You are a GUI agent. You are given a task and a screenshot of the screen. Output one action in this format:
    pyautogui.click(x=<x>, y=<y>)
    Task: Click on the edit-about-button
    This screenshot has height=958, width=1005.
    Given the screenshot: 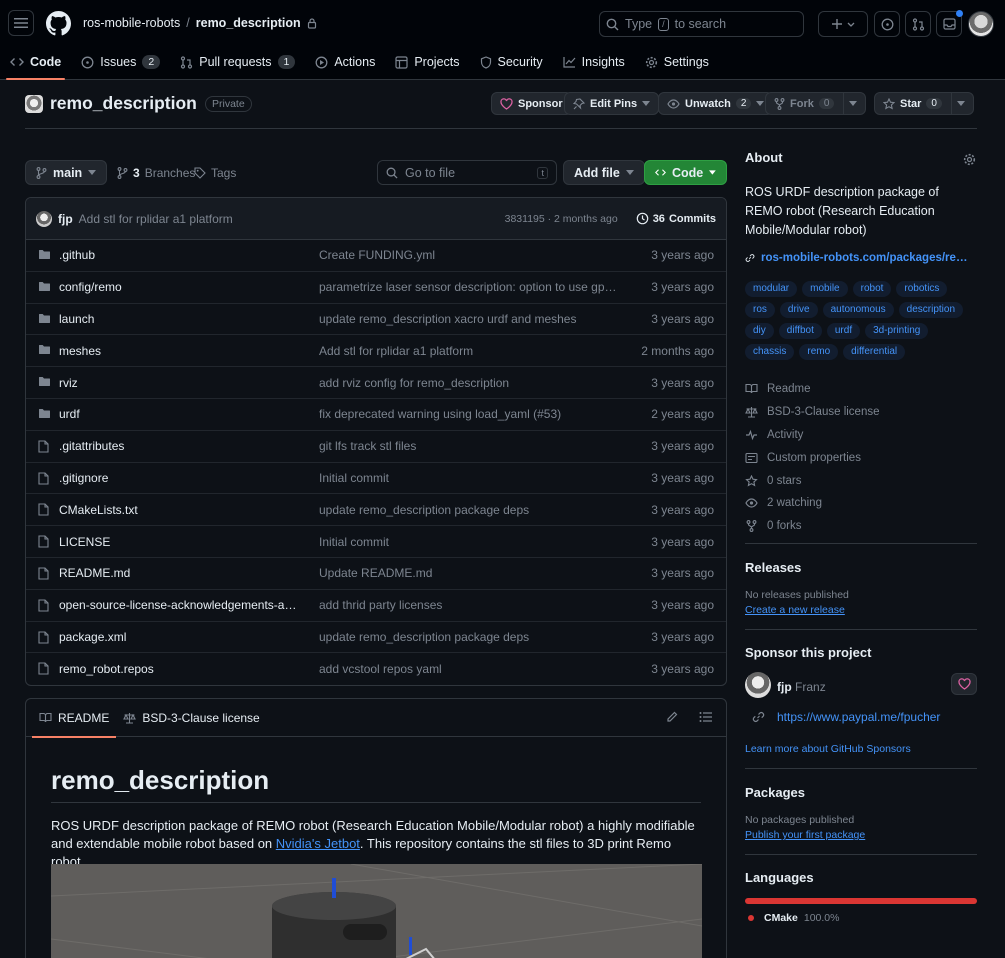 What is the action you would take?
    pyautogui.click(x=969, y=161)
    